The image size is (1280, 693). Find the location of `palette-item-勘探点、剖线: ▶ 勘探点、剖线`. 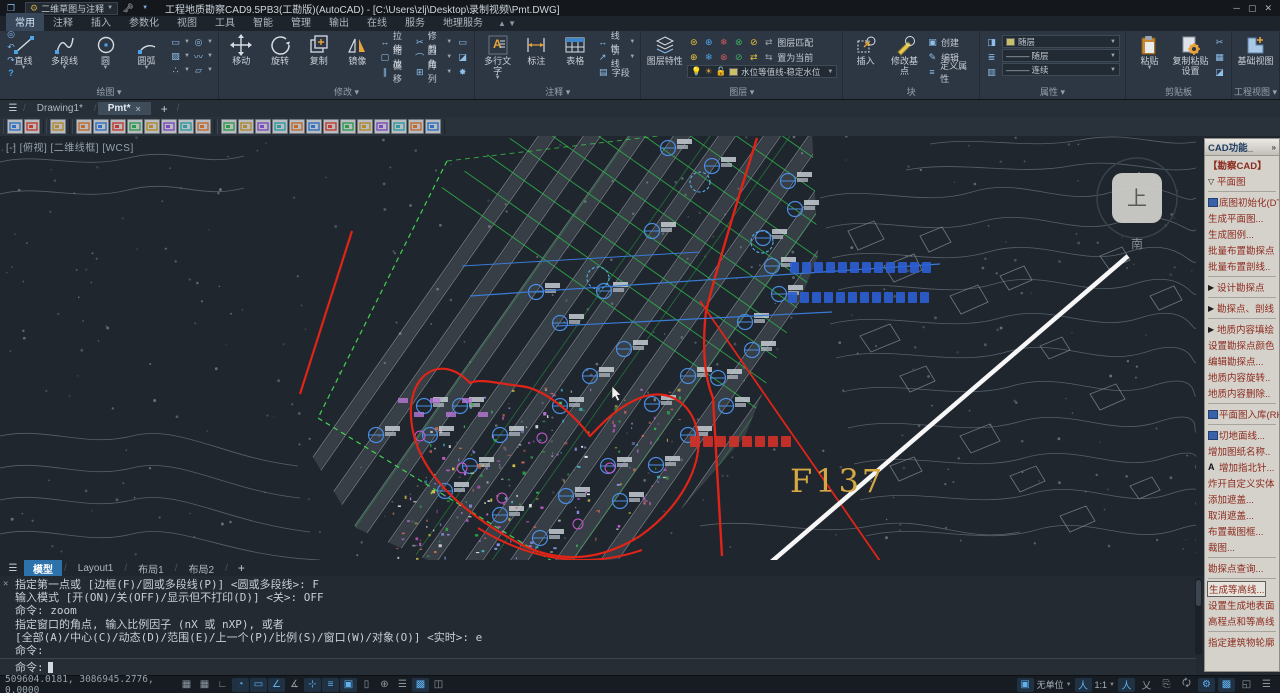

palette-item-勘探点、剖线: ▶ 勘探点、剖线 is located at coordinates (1242, 308).